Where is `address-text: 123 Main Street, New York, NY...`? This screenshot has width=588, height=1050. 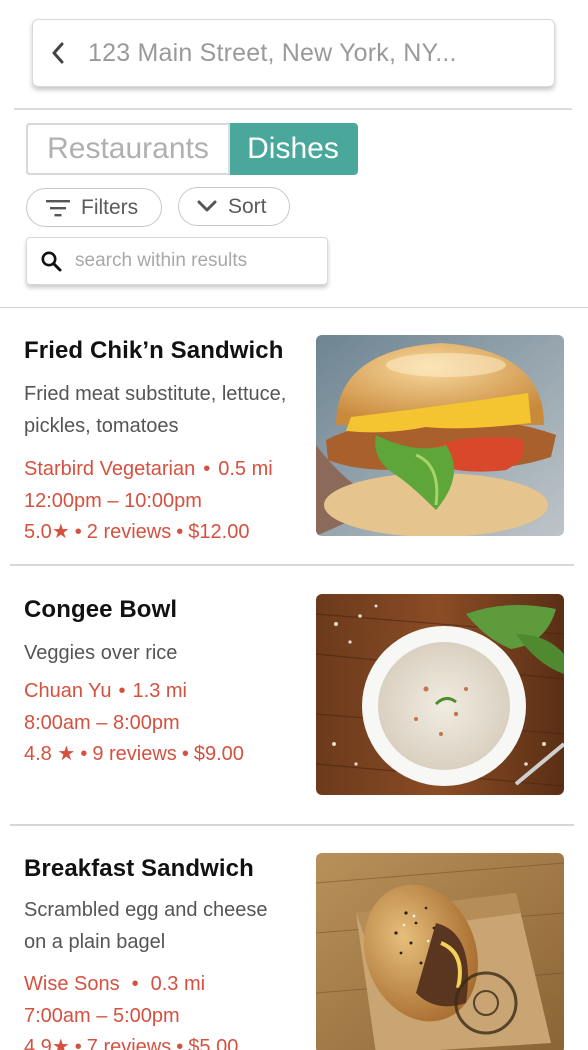
address-text: 123 Main Street, New York, NY... is located at coordinates (272, 52).